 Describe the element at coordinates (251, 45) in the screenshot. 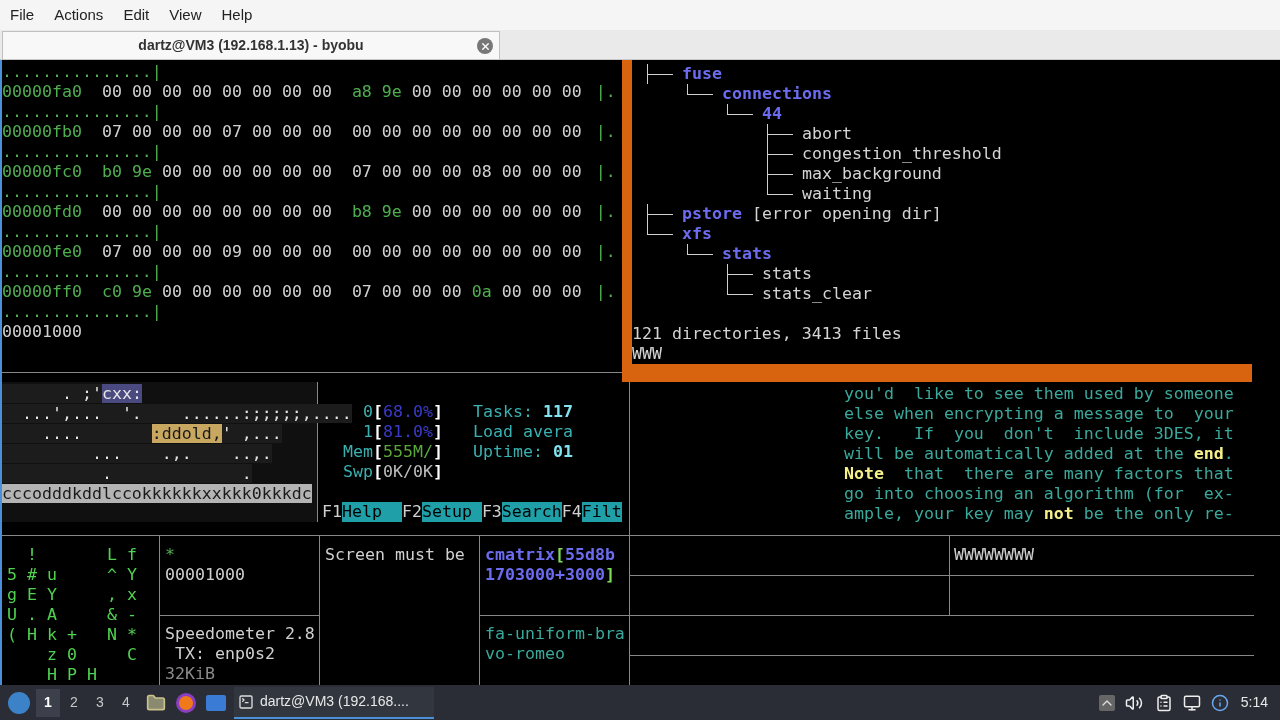

I see `terminal-tab: dartz@VM3 (192.168.1.13) - byobu` at that location.